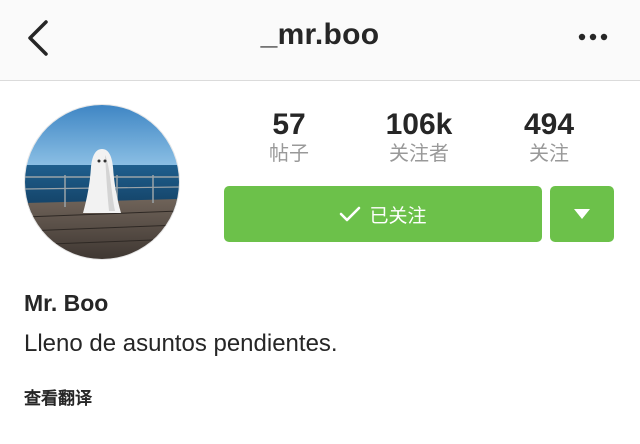  What do you see at coordinates (289, 124) in the screenshot?
I see `posts-count: 57` at bounding box center [289, 124].